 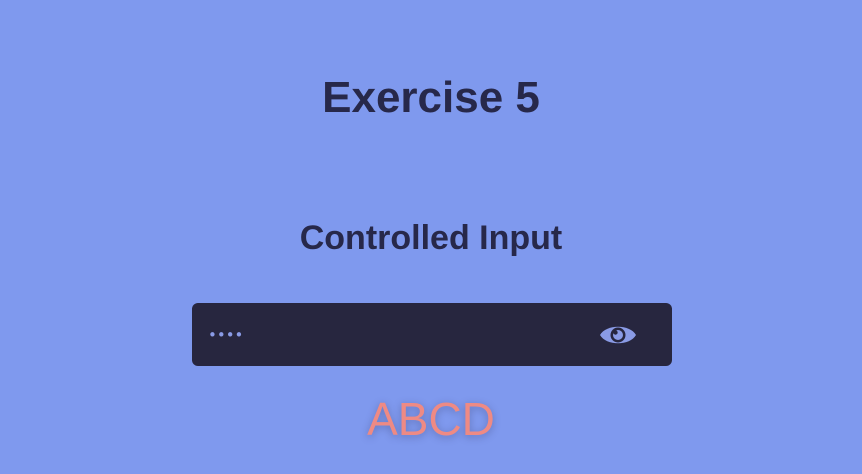 What do you see at coordinates (387, 334) in the screenshot?
I see `password-input` at bounding box center [387, 334].